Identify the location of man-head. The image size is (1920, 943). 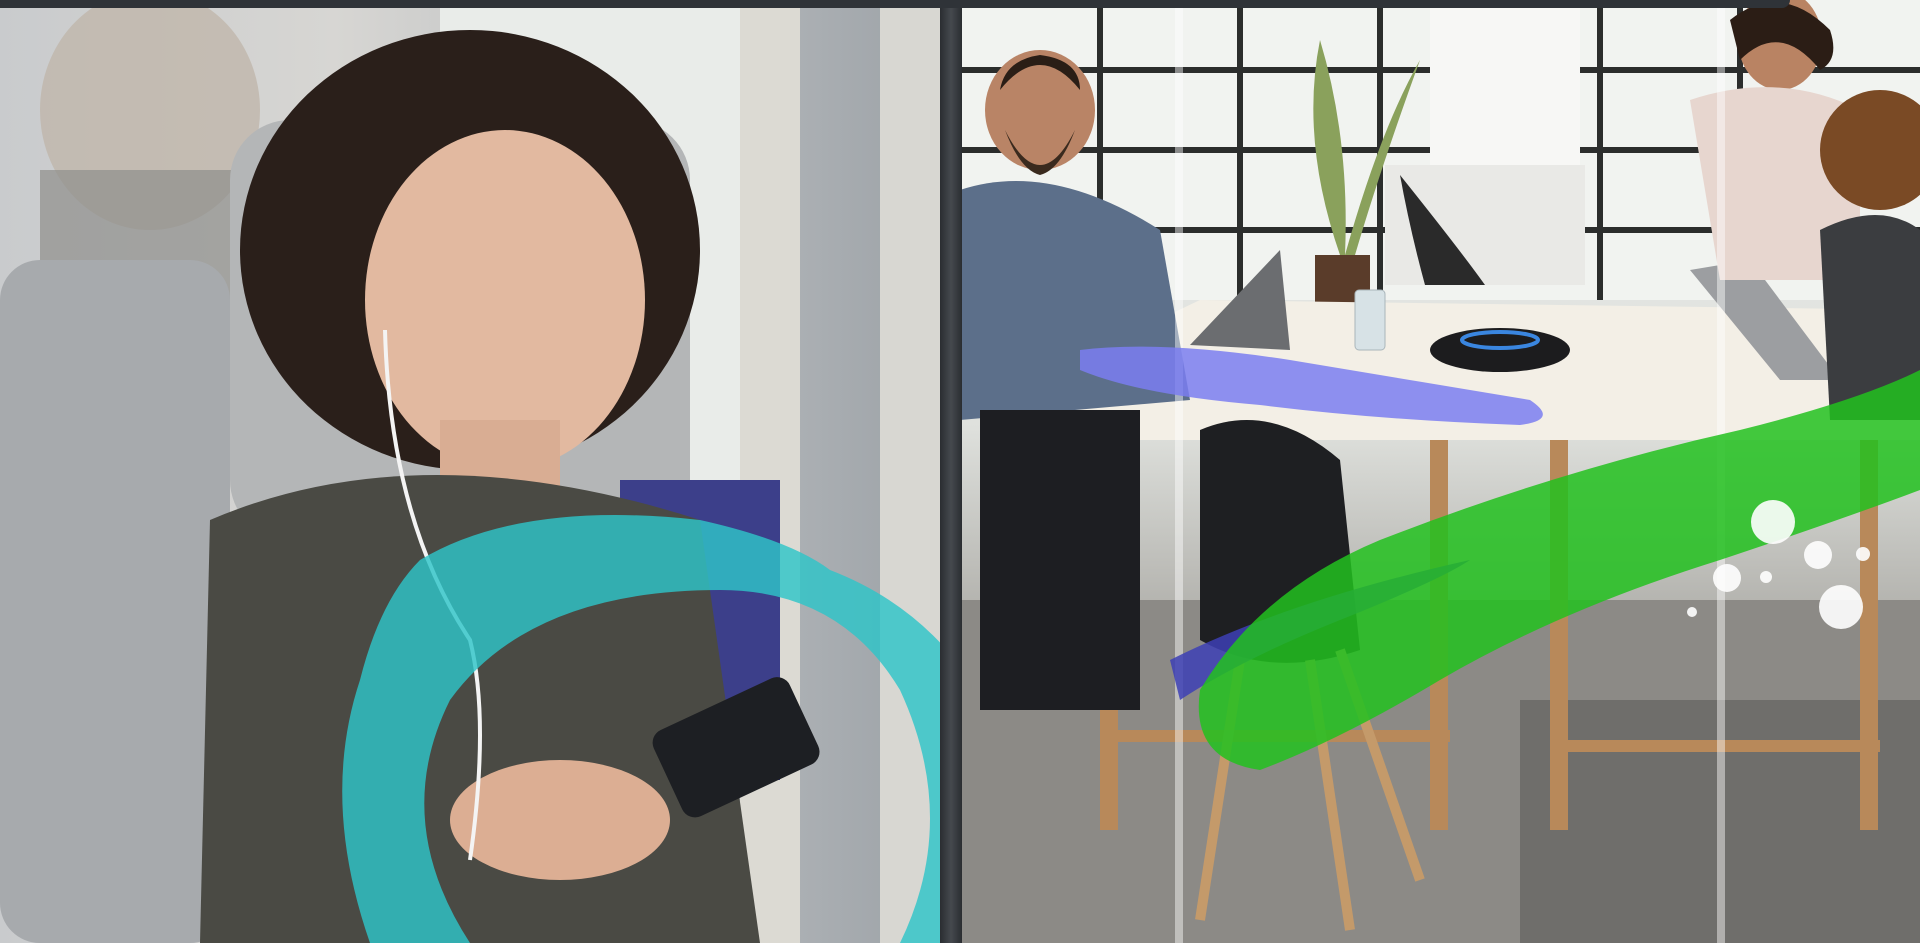
(1040, 110).